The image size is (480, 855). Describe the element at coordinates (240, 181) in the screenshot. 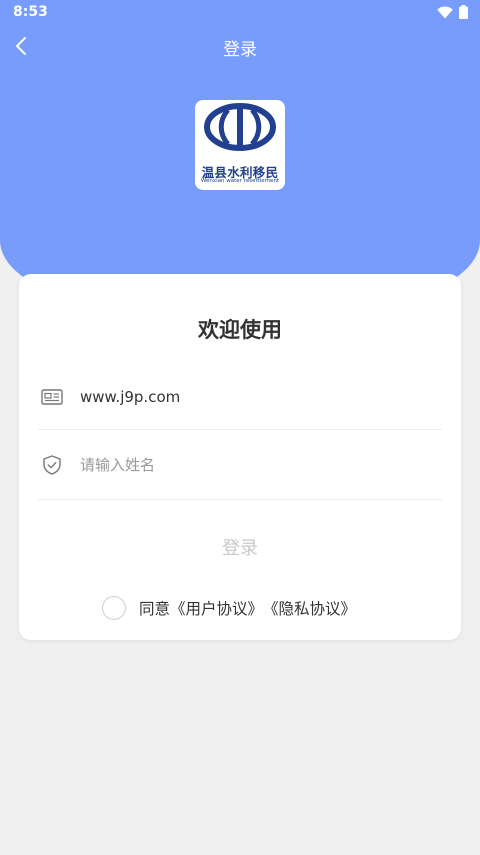

I see `logo-subtext: Wenxian water resettlement` at that location.